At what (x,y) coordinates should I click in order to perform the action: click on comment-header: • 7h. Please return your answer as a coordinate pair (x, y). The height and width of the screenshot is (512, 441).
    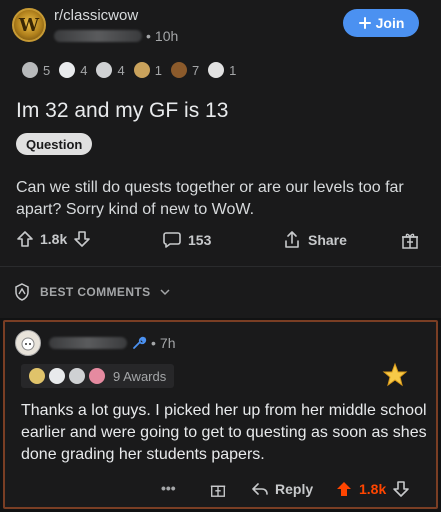
    Looking at the image, I should click on (95, 343).